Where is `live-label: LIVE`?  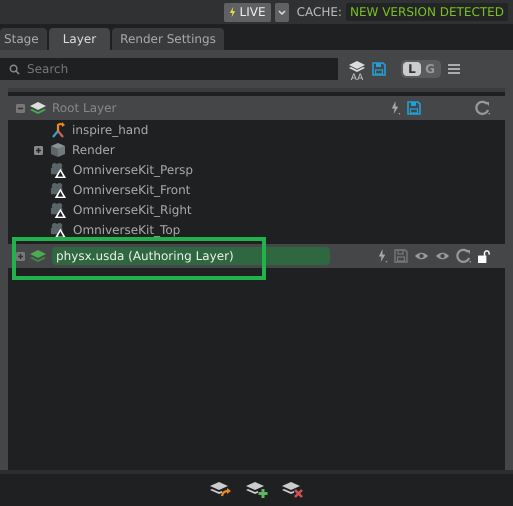 live-label: LIVE is located at coordinates (253, 12).